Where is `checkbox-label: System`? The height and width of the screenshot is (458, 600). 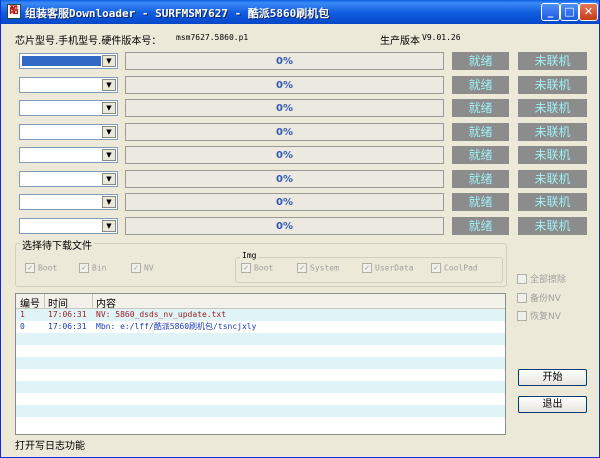
checkbox-label: System is located at coordinates (324, 268).